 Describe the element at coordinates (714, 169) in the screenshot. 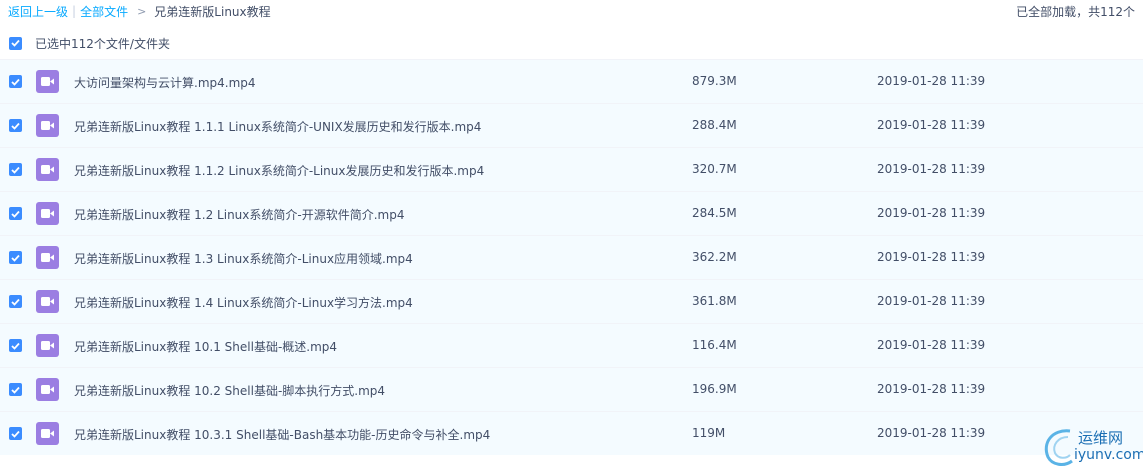

I see `file-size: 320.7M` at that location.